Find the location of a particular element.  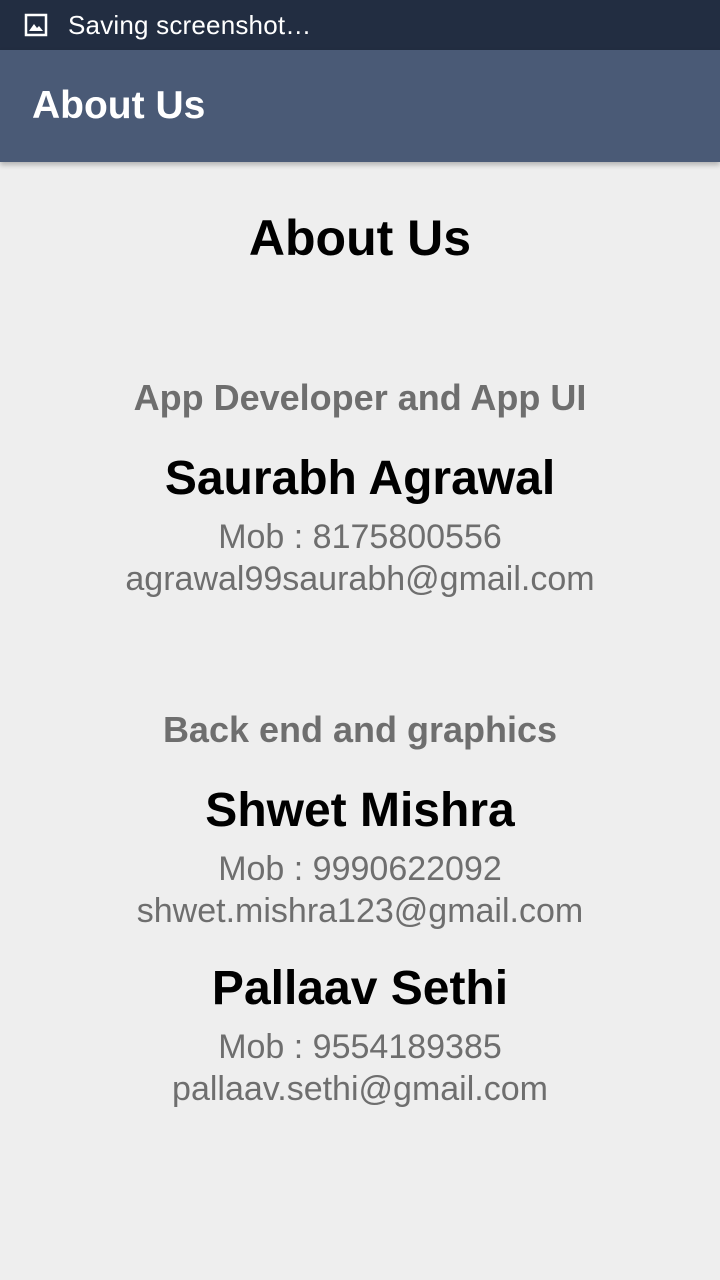

person-email: shwet.mishra123@gmail.com is located at coordinates (360, 911).